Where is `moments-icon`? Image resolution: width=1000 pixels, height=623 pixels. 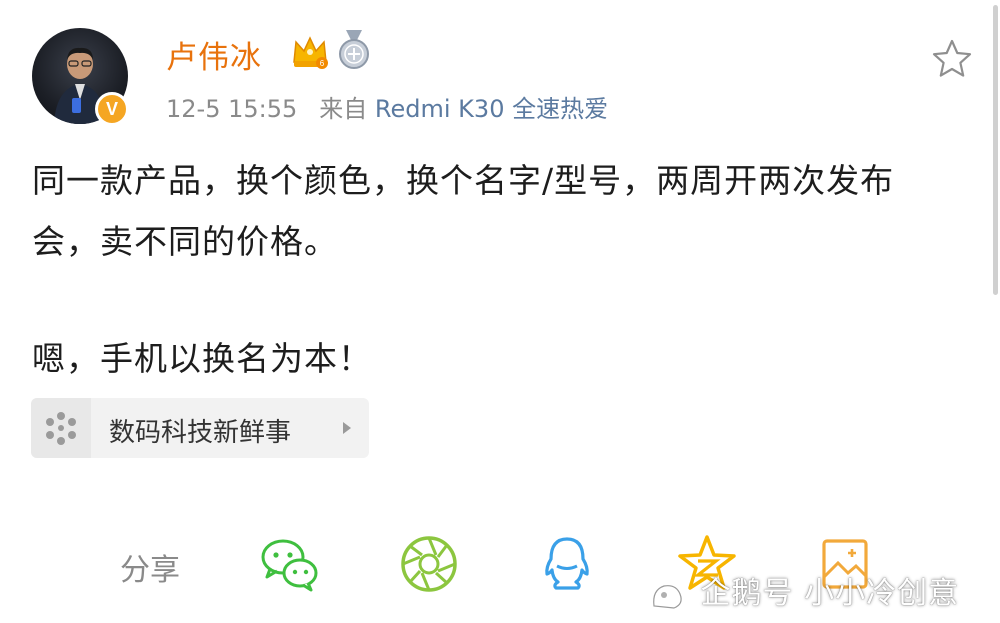 moments-icon is located at coordinates (429, 564).